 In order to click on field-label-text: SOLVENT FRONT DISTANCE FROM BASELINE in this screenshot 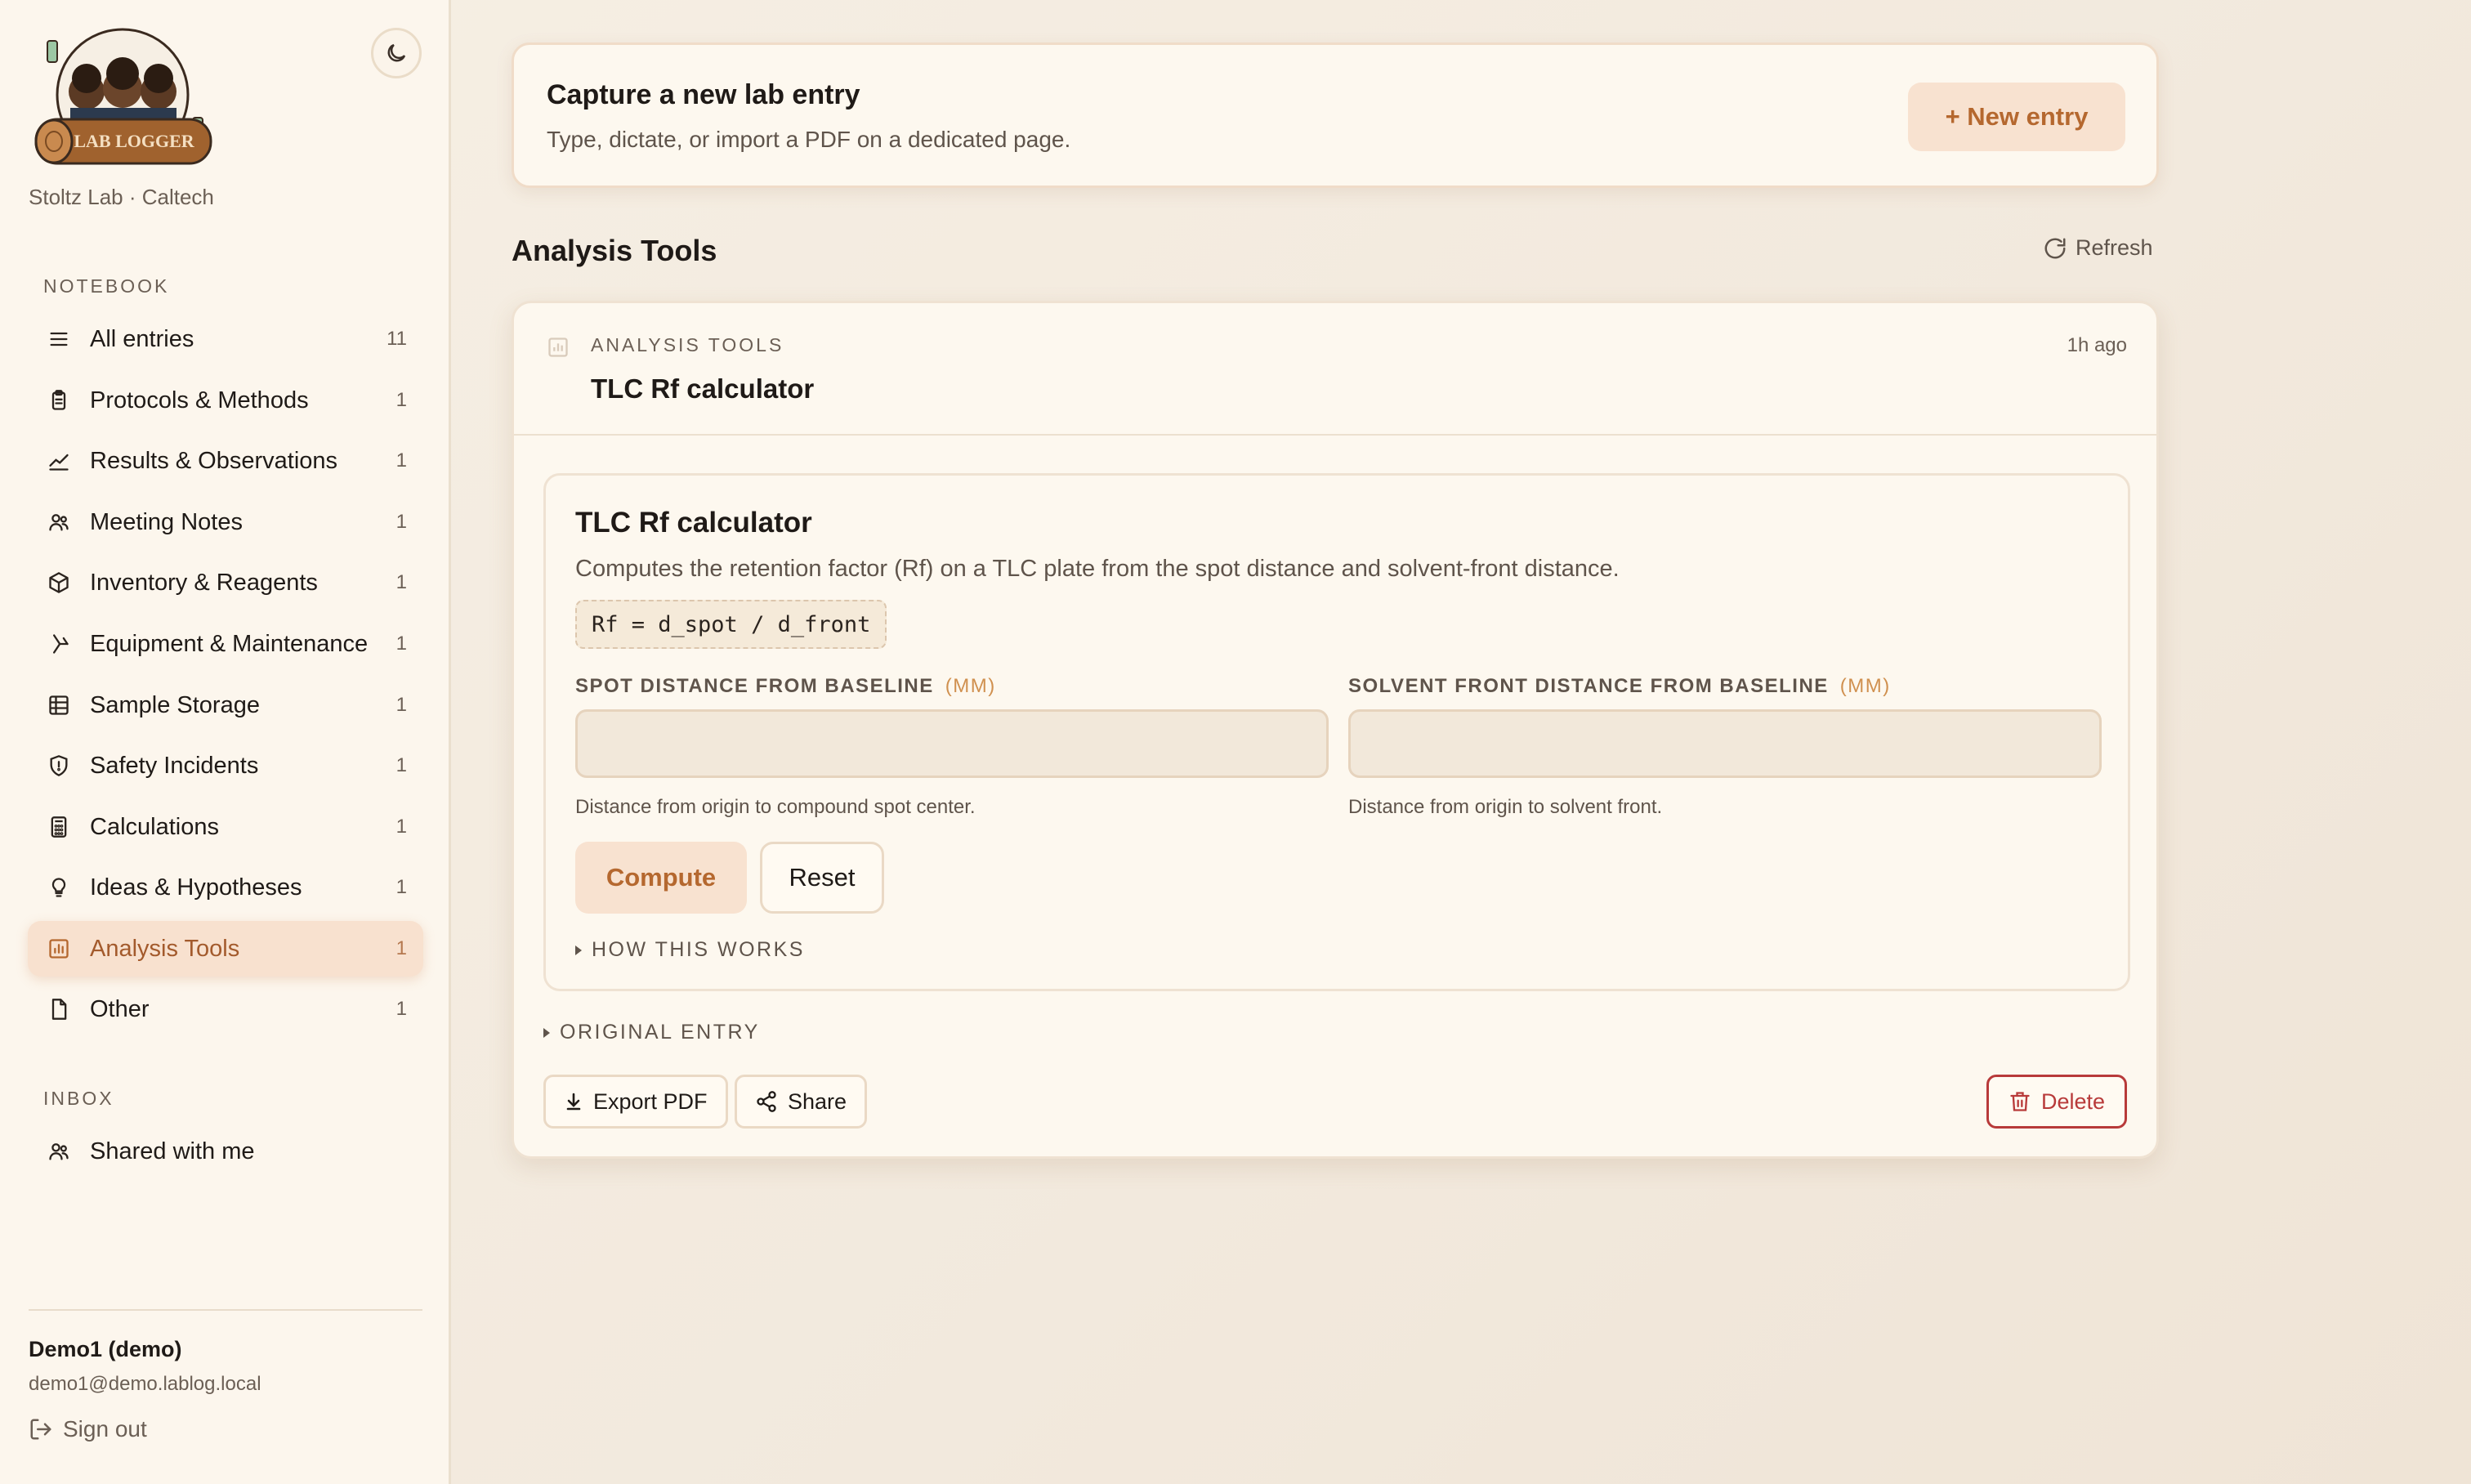, I will do `click(1588, 686)`.